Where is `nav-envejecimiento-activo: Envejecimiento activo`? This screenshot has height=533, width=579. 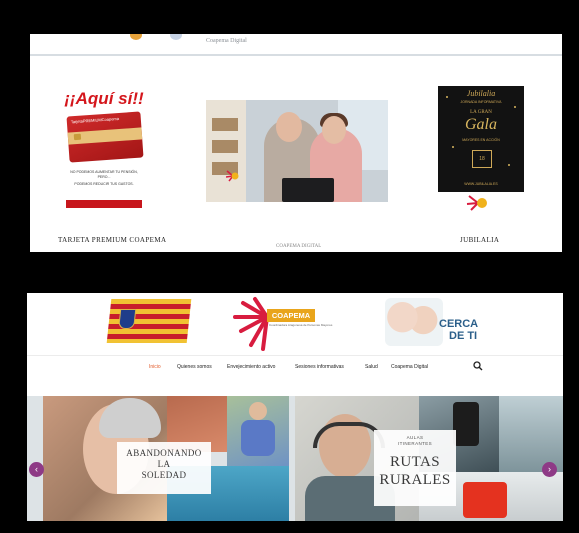
nav-envejecimiento-activo: Envejecimiento activo is located at coordinates (251, 367).